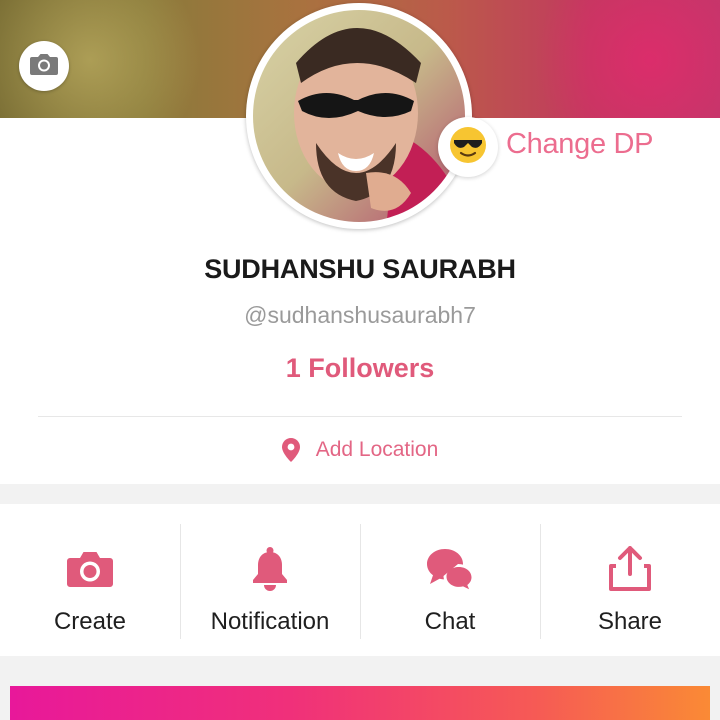 This screenshot has width=720, height=720. What do you see at coordinates (630, 621) in the screenshot?
I see `share-label: Share` at bounding box center [630, 621].